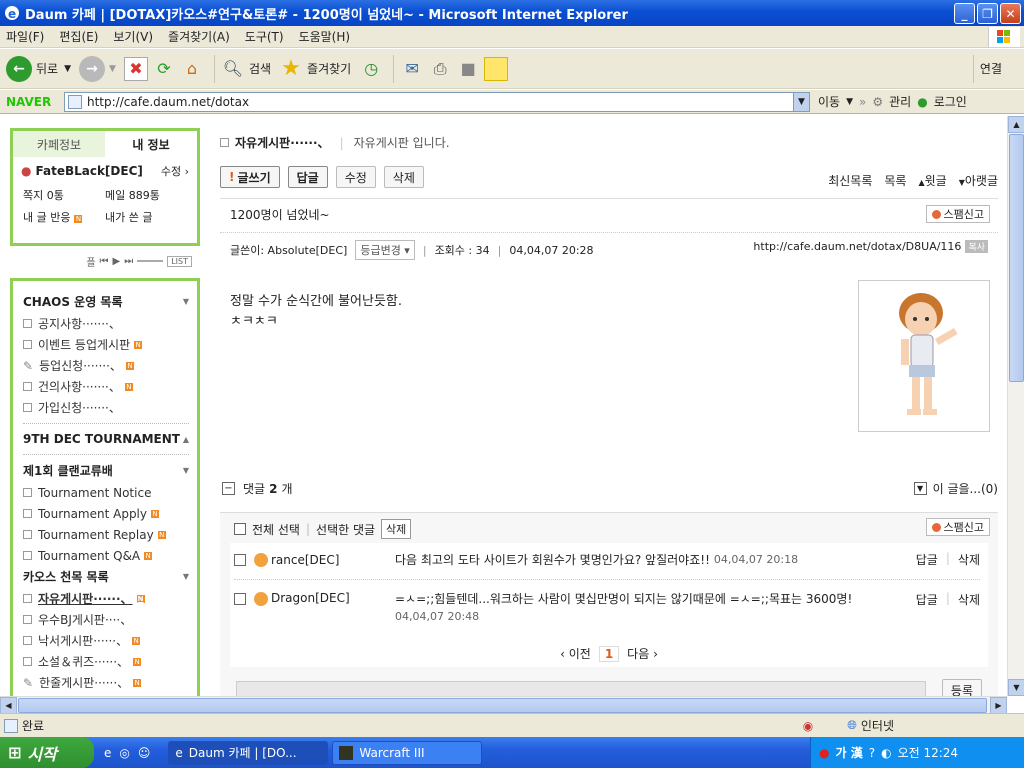 The height and width of the screenshot is (768, 1024). What do you see at coordinates (998, 705) in the screenshot?
I see `scroll-right-icon: ▶` at bounding box center [998, 705].